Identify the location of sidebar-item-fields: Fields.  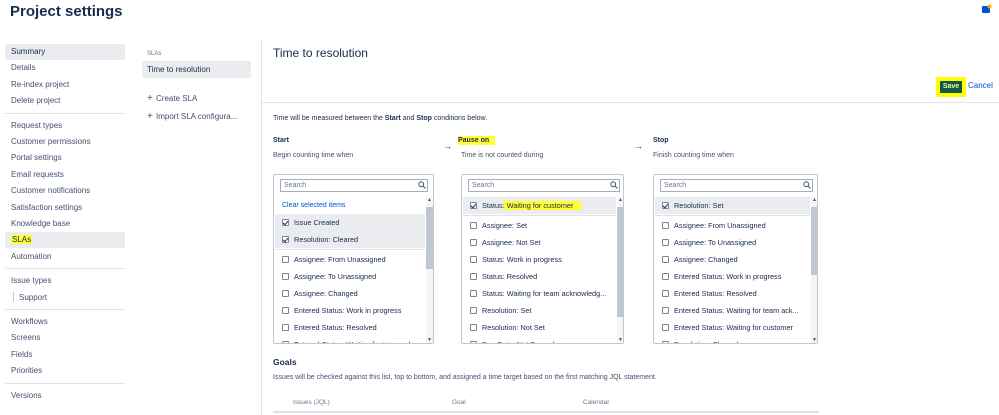
(65, 355).